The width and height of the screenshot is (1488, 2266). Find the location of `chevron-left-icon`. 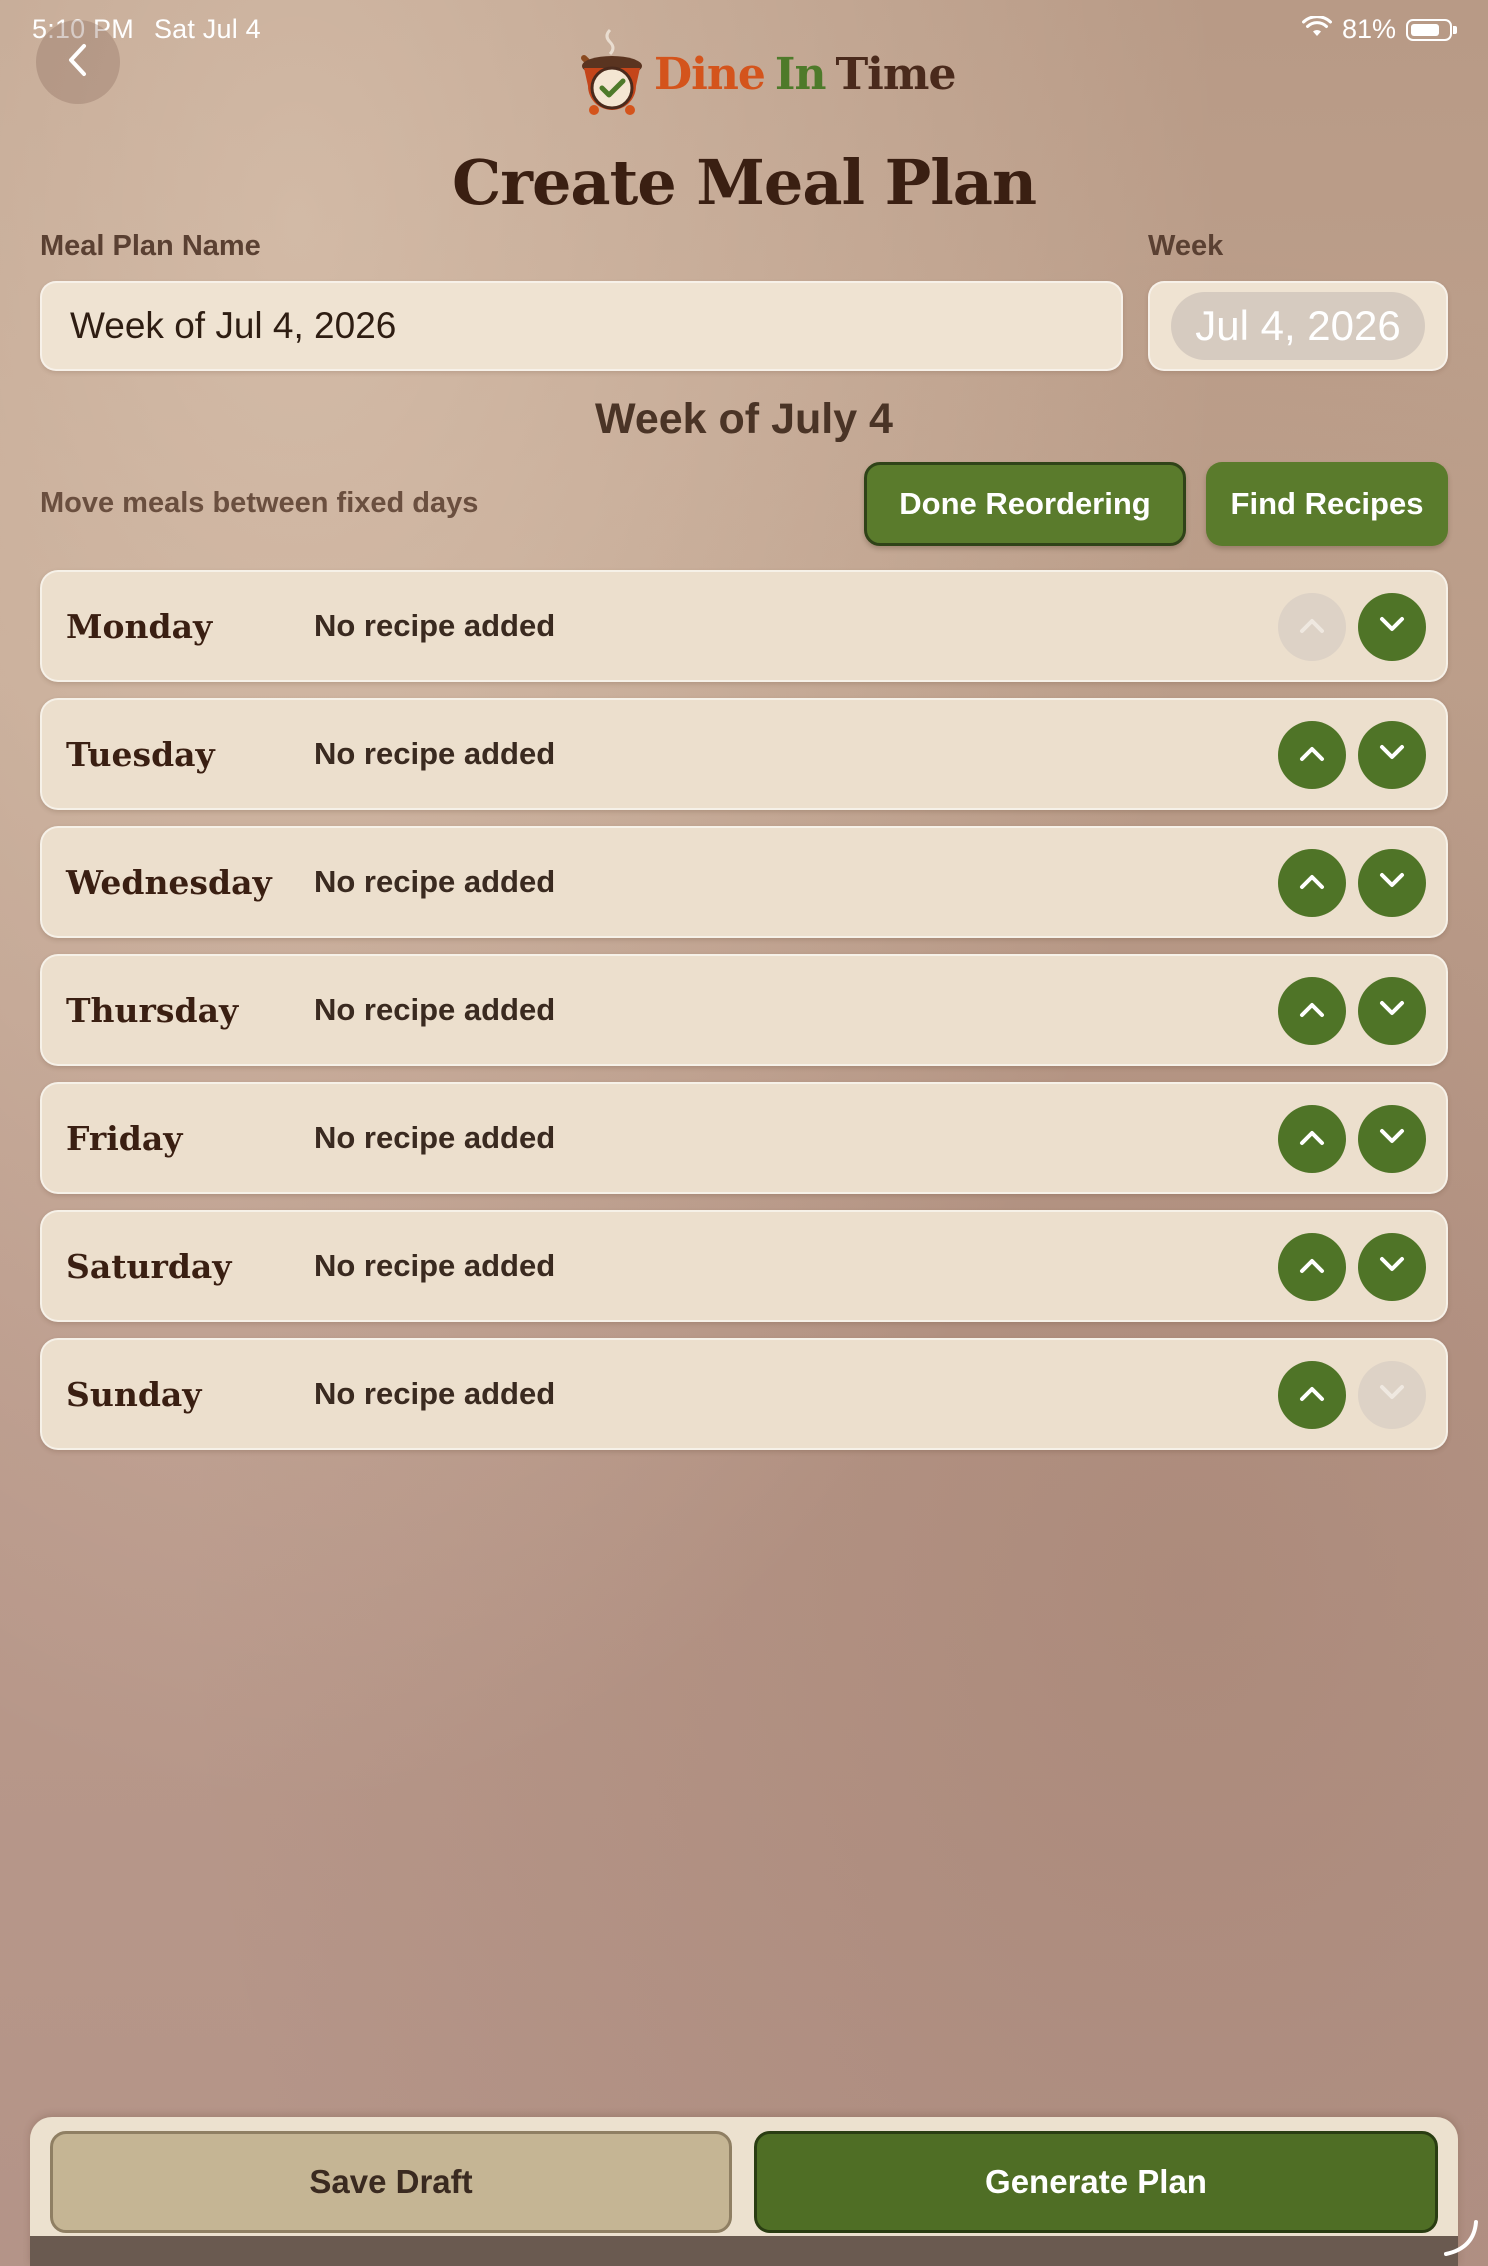

chevron-left-icon is located at coordinates (78, 62).